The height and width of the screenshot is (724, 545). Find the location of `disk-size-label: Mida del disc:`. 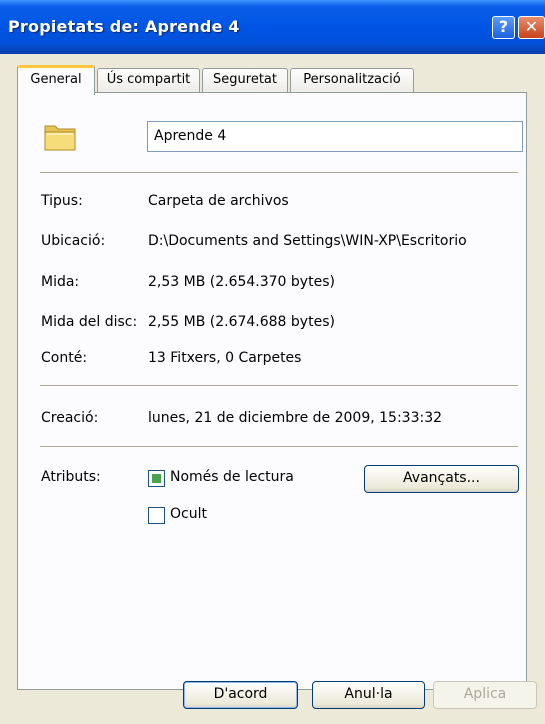

disk-size-label: Mida del disc: is located at coordinates (89, 322).